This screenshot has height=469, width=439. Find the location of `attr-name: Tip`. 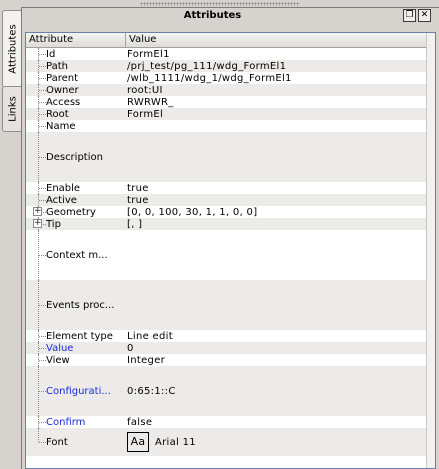

attr-name: Tip is located at coordinates (53, 224).